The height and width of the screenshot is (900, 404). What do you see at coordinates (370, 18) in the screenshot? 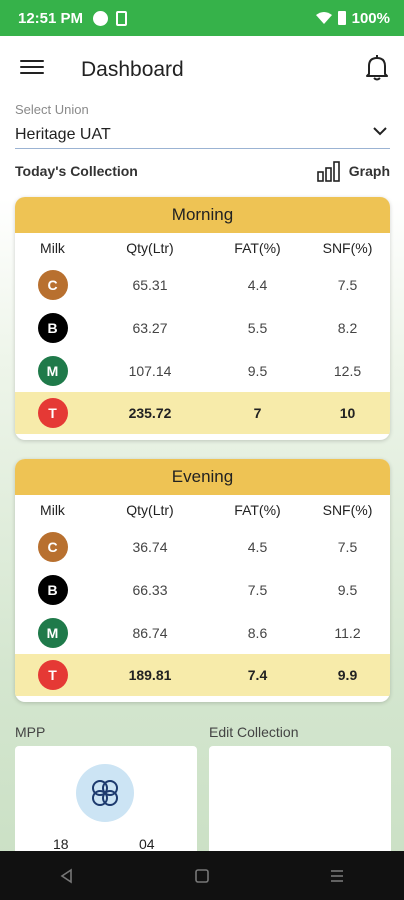
I see `battery-level: 100%` at bounding box center [370, 18].